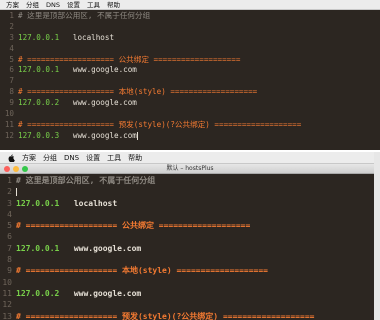 Image resolution: width=380 pixels, height=320 pixels. Describe the element at coordinates (190, 5) in the screenshot. I see `menu-bar: 方案 分组 DNS 设置 工具 帮助` at that location.